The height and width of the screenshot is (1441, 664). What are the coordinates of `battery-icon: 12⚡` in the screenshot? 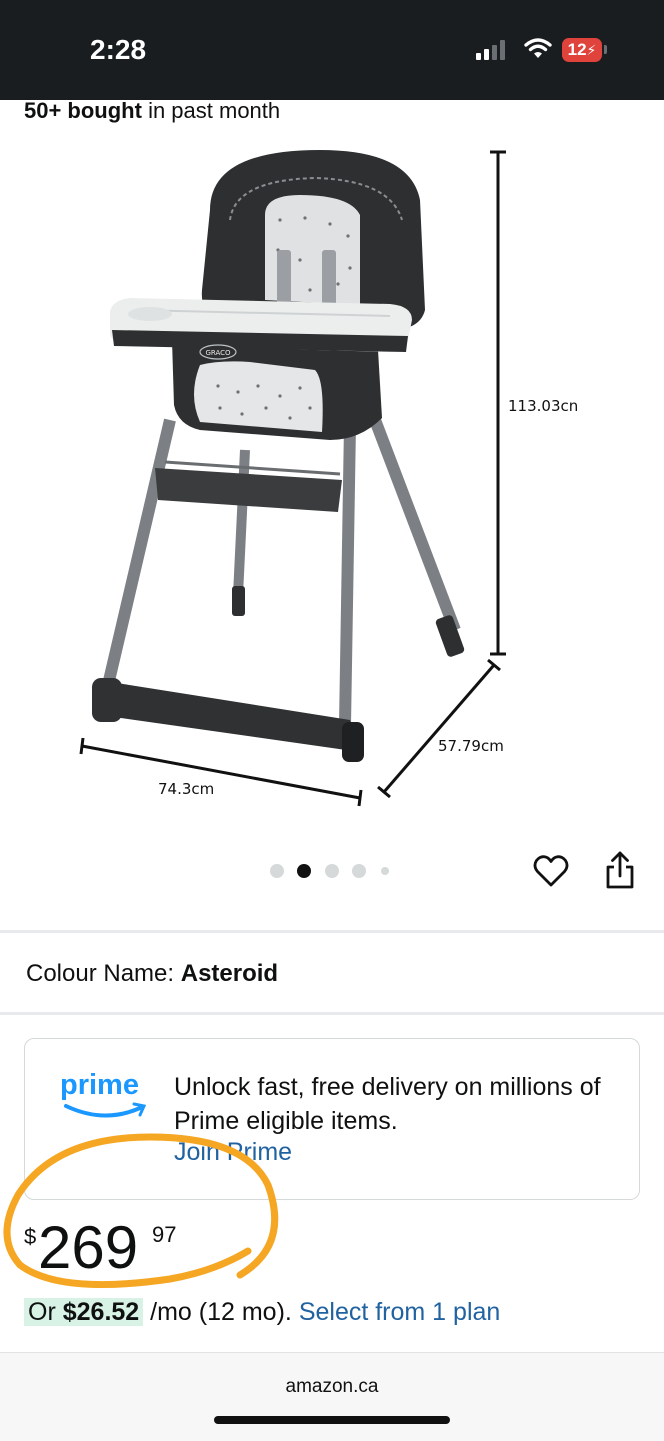 It's located at (582, 50).